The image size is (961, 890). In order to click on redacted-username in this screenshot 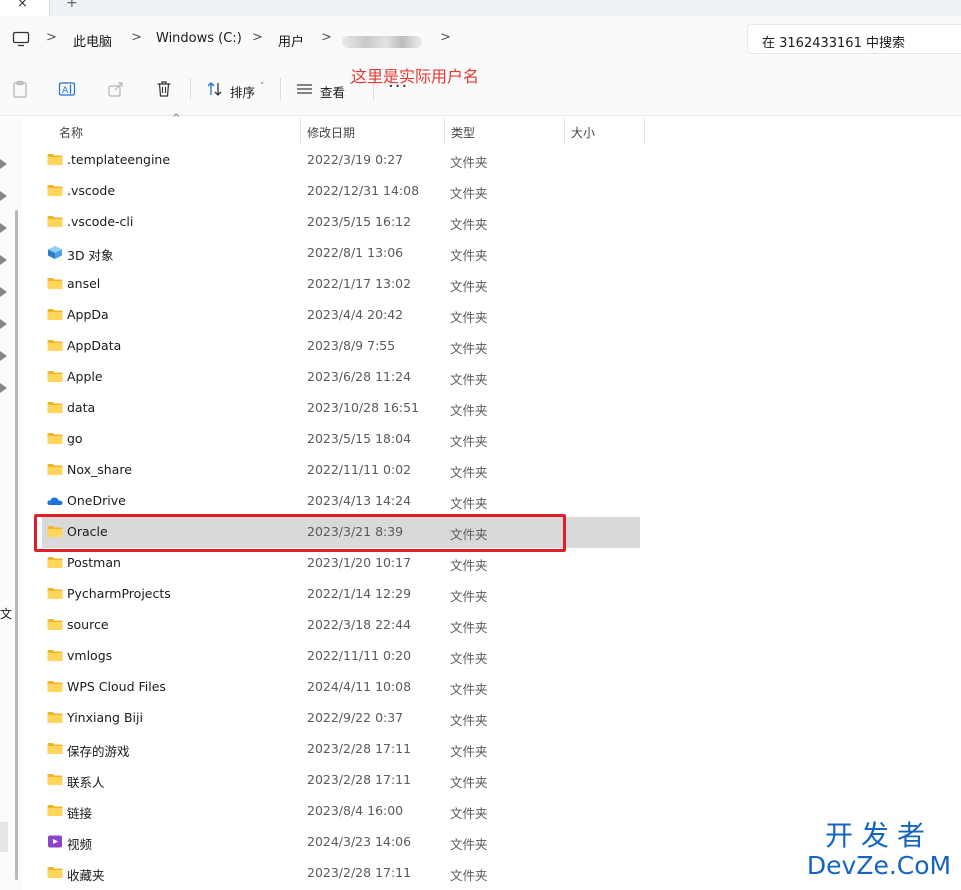, I will do `click(382, 42)`.